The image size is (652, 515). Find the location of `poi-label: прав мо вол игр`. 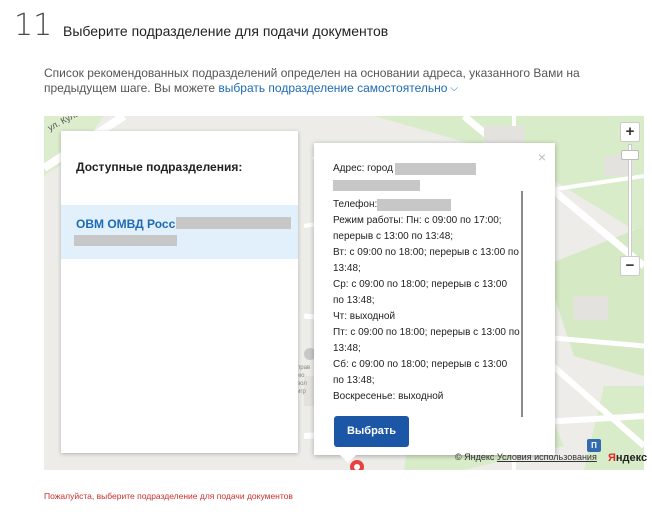

poi-label: прав мо вол игр is located at coordinates (304, 380).